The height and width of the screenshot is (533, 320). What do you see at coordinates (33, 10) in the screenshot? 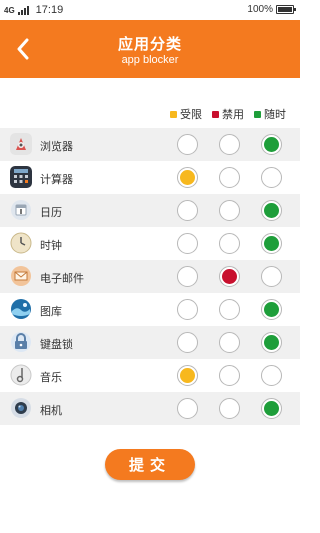
I see `status-left: 4G 17:19` at bounding box center [33, 10].